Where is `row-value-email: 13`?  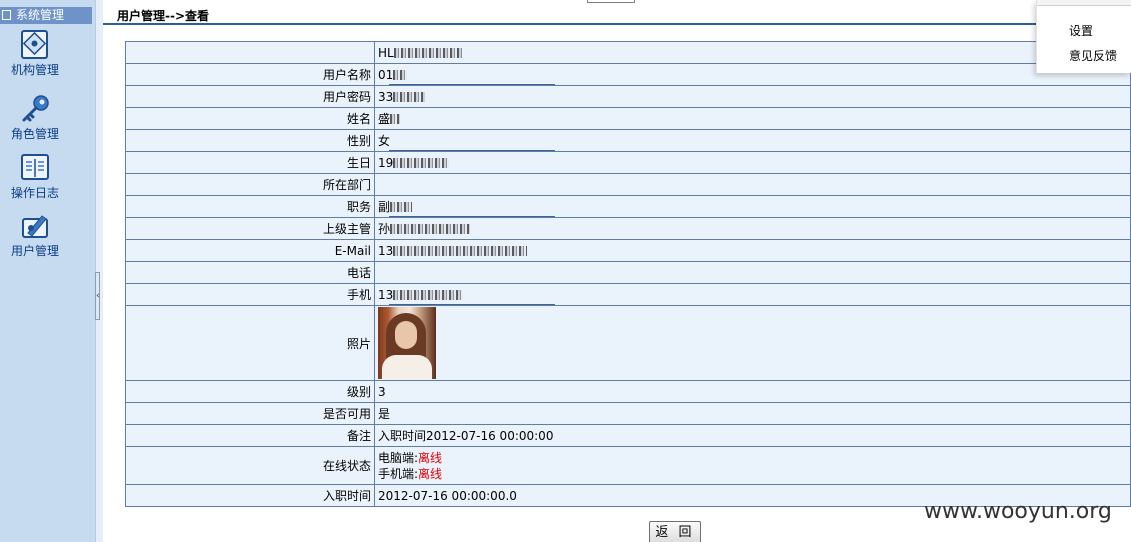 row-value-email: 13 is located at coordinates (752, 250).